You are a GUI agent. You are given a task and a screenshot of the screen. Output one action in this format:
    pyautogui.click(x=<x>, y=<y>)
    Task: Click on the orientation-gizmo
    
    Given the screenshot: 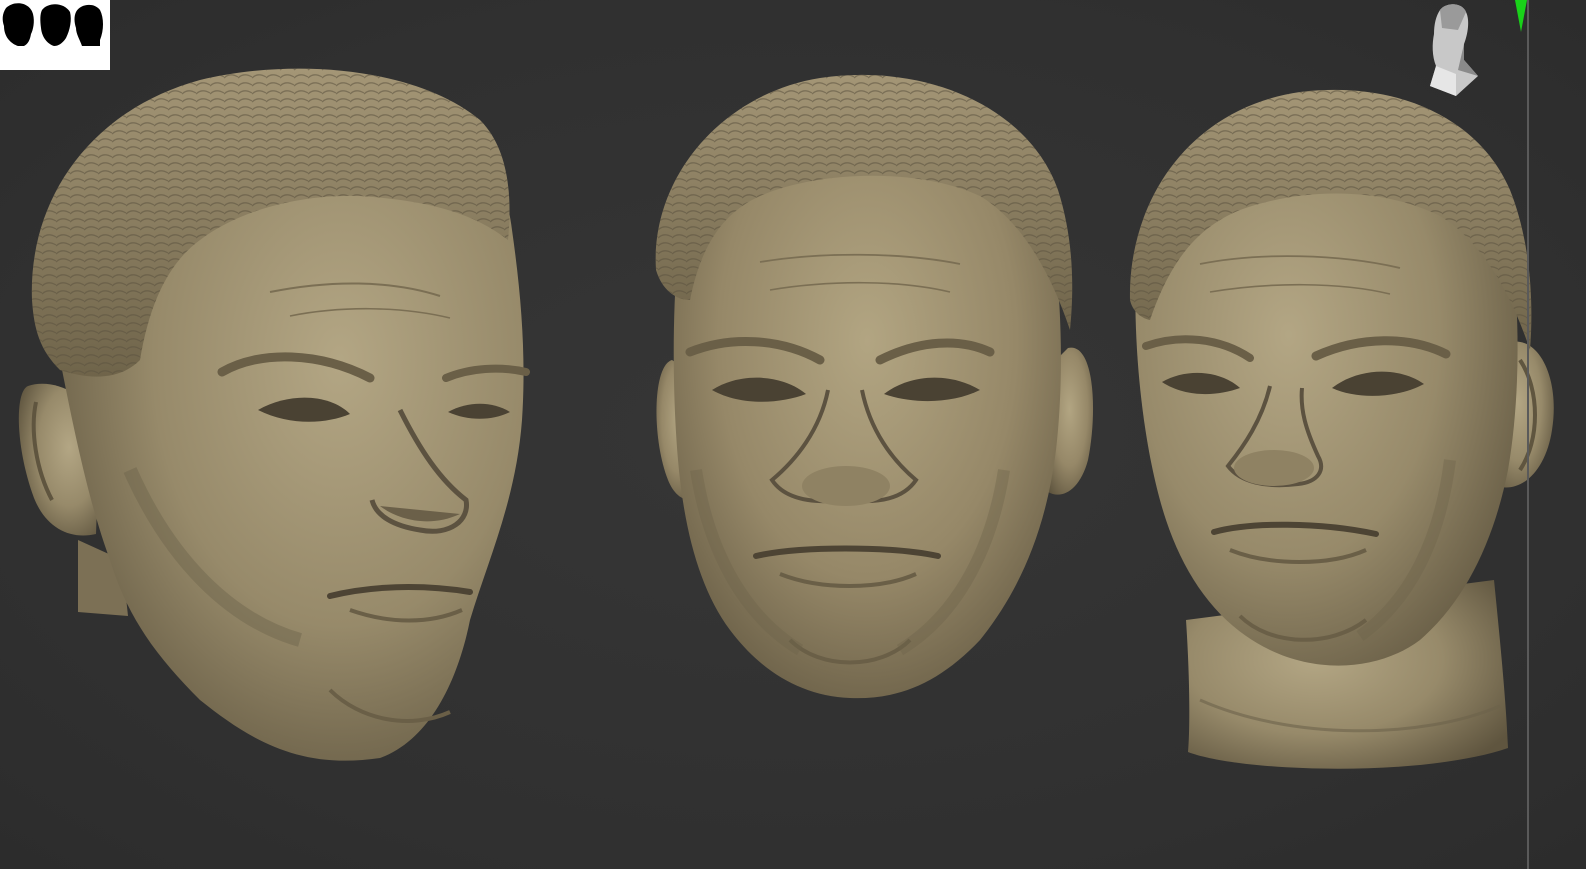 What is the action you would take?
    pyautogui.click(x=1453, y=50)
    